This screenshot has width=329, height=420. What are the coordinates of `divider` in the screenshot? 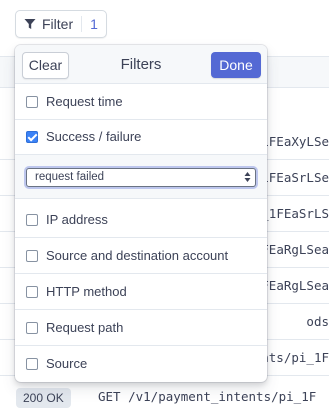 It's located at (82, 24).